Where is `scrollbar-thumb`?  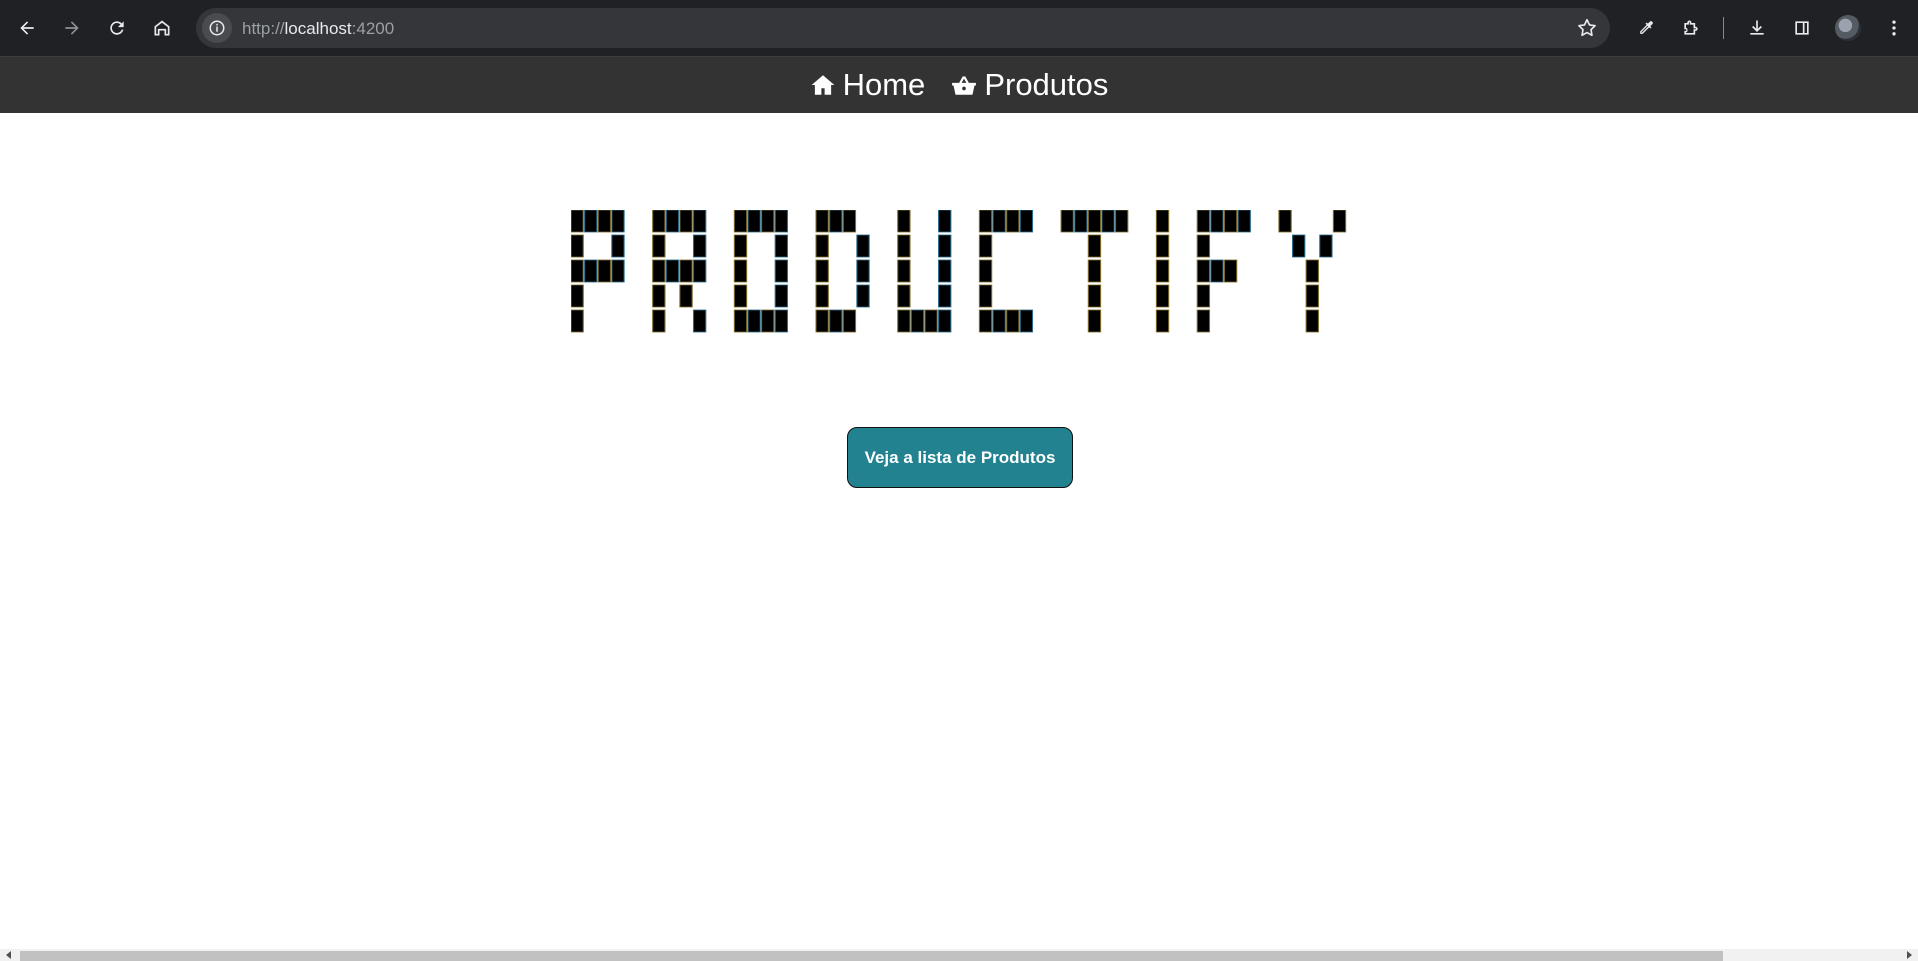
scrollbar-thumb is located at coordinates (871, 956).